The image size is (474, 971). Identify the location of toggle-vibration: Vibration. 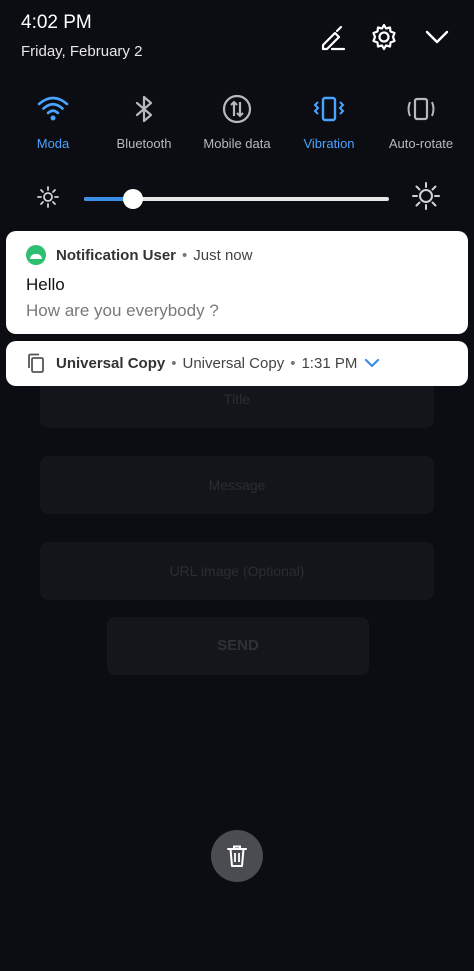
(329, 120).